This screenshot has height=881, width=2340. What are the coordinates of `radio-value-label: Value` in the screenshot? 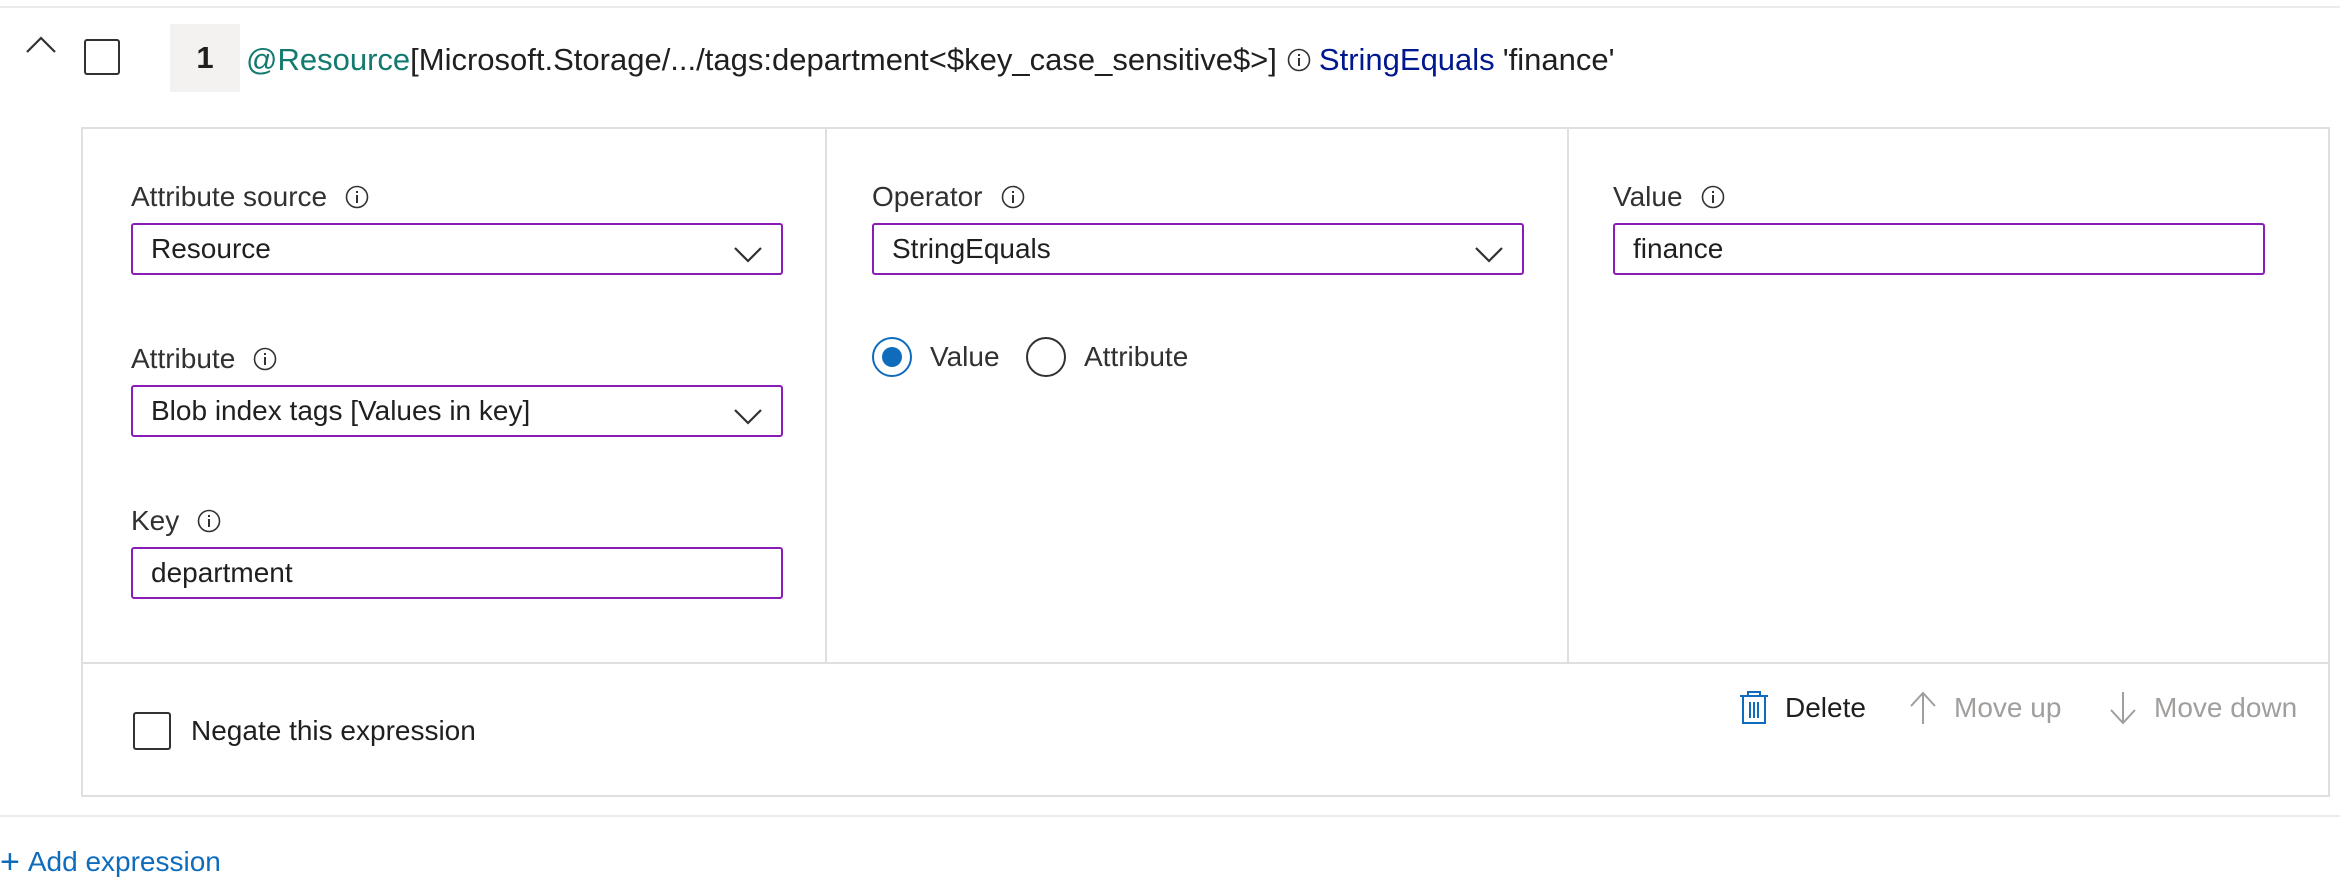 It's located at (965, 356).